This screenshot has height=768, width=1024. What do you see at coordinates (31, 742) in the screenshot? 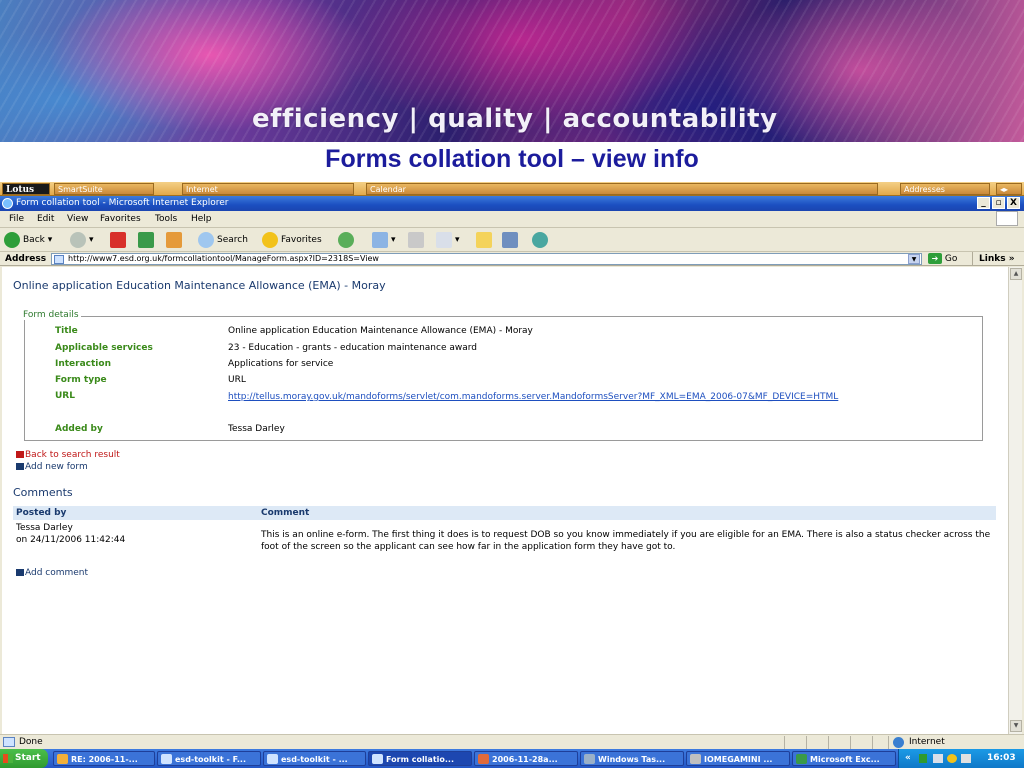
I see `status-text: Done` at bounding box center [31, 742].